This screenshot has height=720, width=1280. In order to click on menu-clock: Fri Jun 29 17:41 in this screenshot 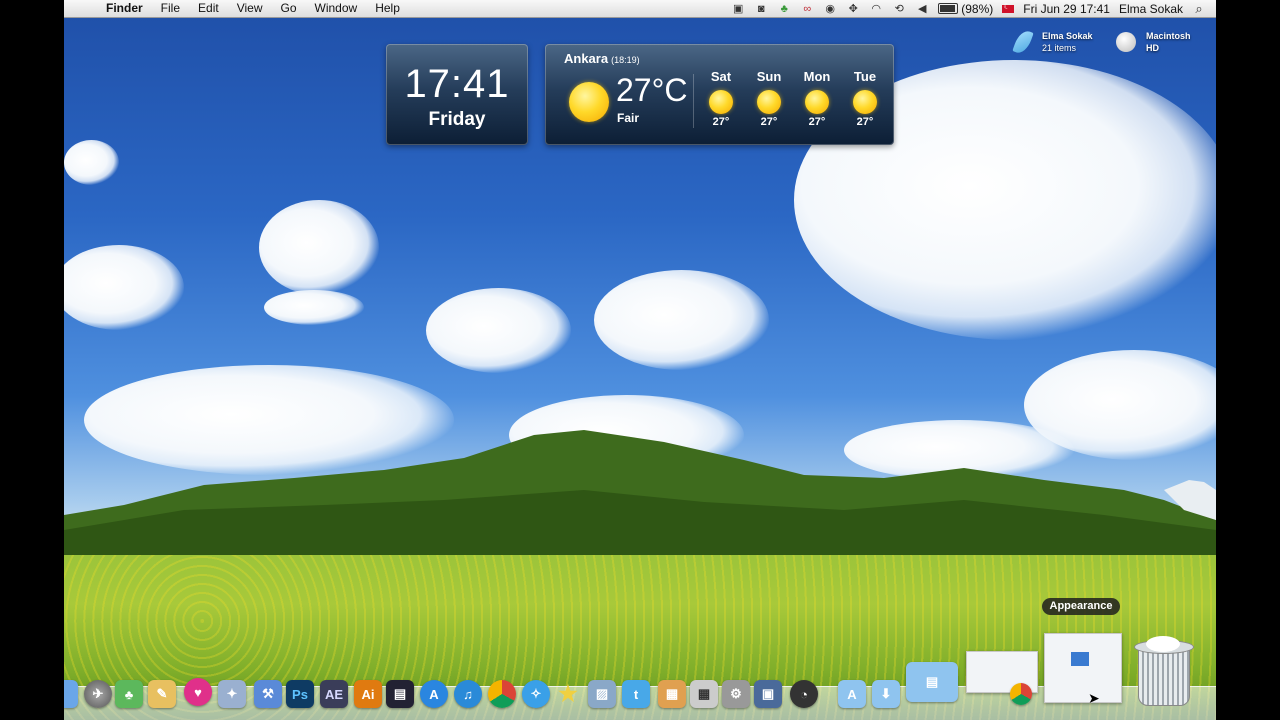, I will do `click(1066, 9)`.